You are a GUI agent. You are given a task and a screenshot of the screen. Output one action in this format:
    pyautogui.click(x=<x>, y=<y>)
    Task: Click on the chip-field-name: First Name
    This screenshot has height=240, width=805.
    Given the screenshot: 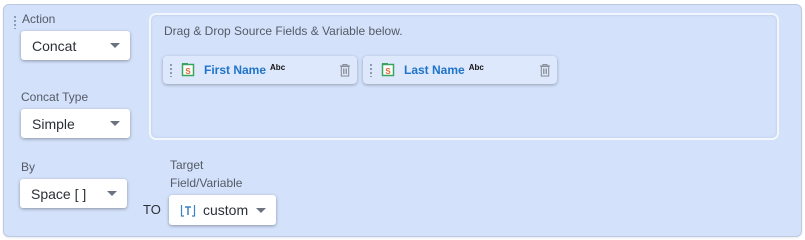 What is the action you would take?
    pyautogui.click(x=235, y=70)
    